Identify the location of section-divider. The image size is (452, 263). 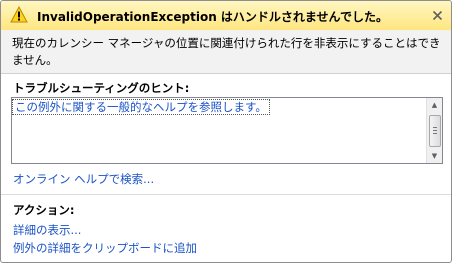
(226, 194).